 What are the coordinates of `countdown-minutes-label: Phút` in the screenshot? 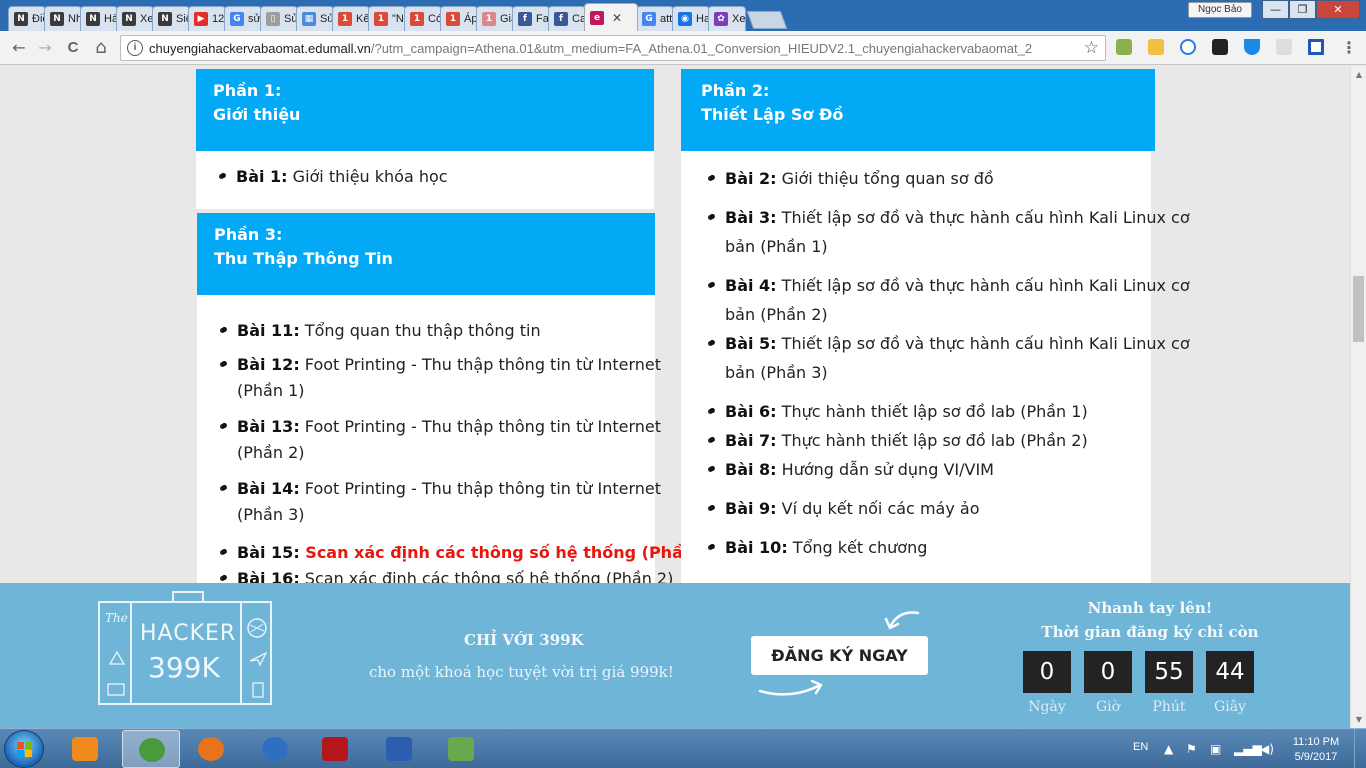 It's located at (1169, 707).